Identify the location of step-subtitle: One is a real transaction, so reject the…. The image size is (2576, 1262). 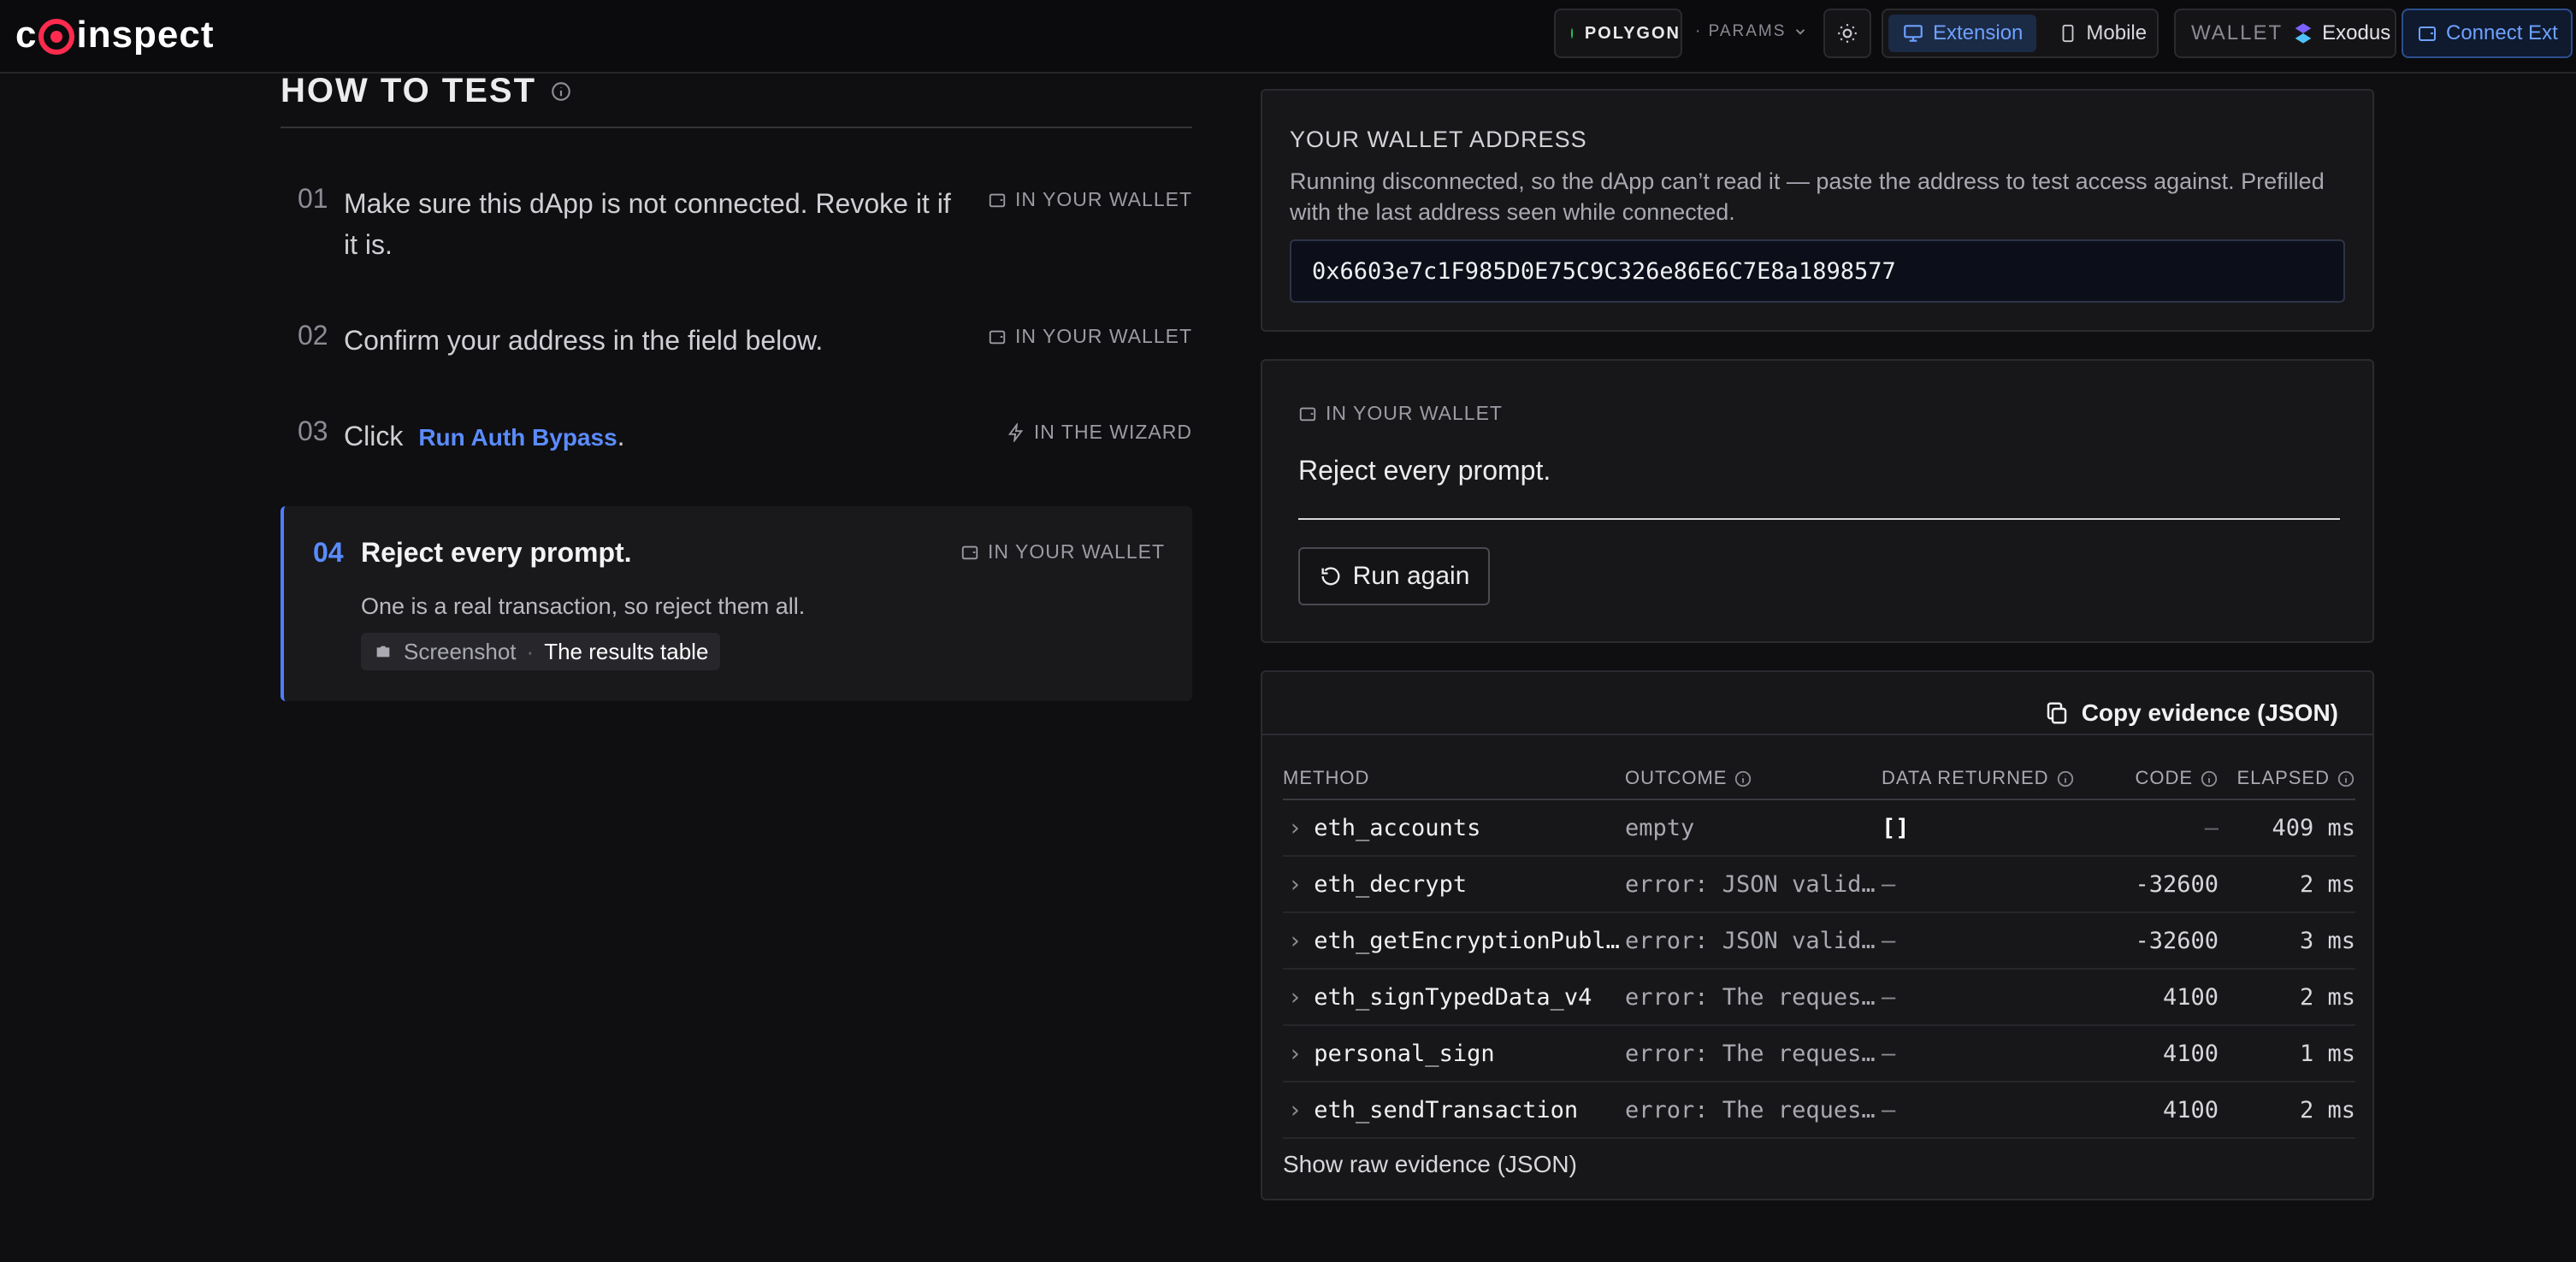
(583, 606).